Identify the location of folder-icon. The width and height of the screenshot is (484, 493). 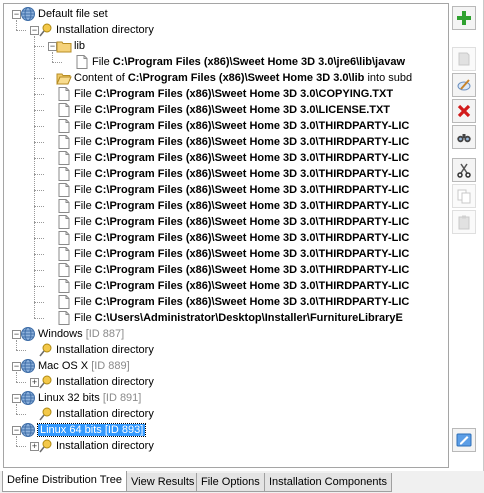
(64, 46).